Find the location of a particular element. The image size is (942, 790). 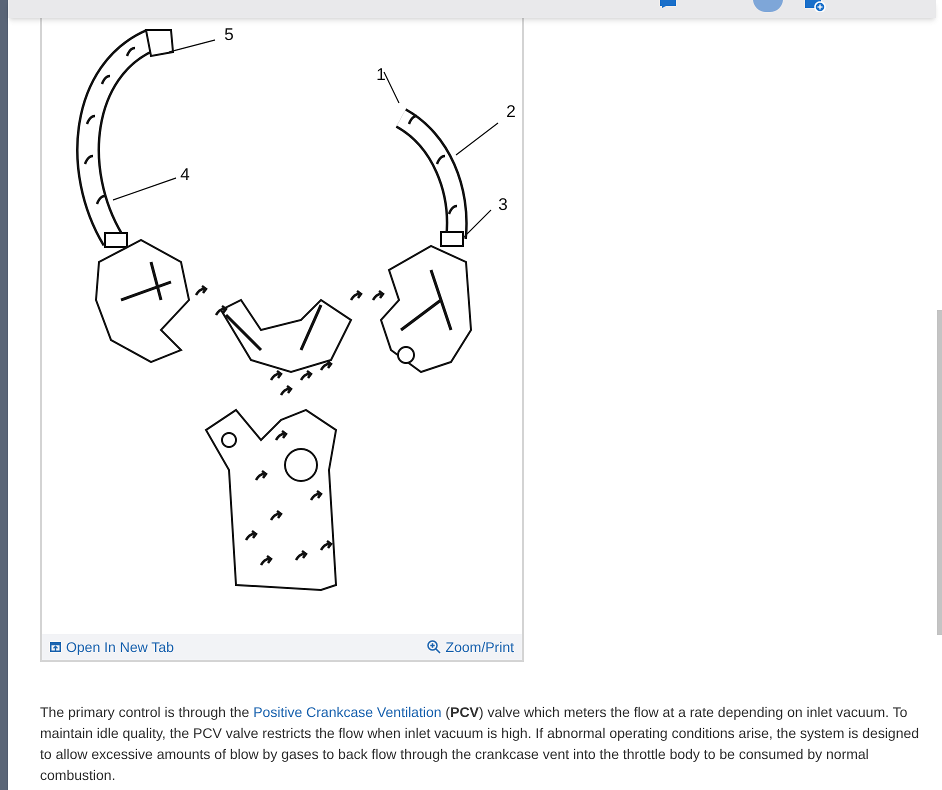

zoom-in-icon is located at coordinates (433, 647).